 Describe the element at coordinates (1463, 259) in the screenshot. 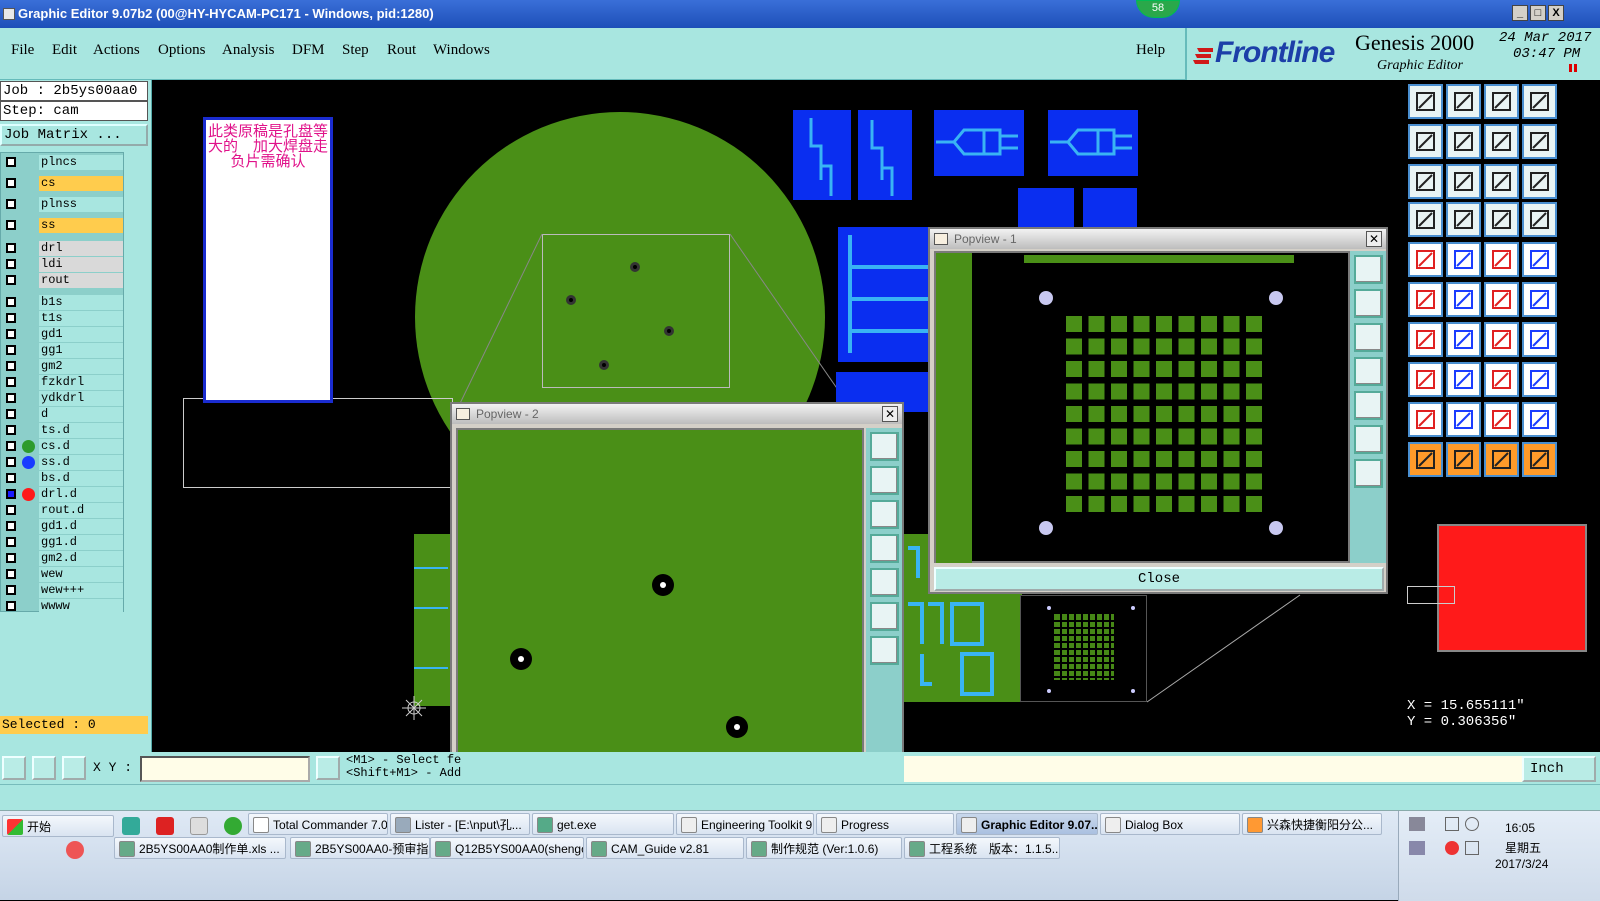

I see `add-shape-icon` at that location.